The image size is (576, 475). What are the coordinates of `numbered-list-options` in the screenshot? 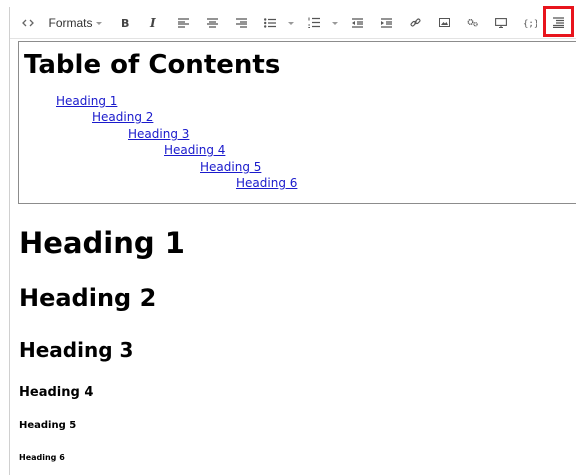 It's located at (333, 22).